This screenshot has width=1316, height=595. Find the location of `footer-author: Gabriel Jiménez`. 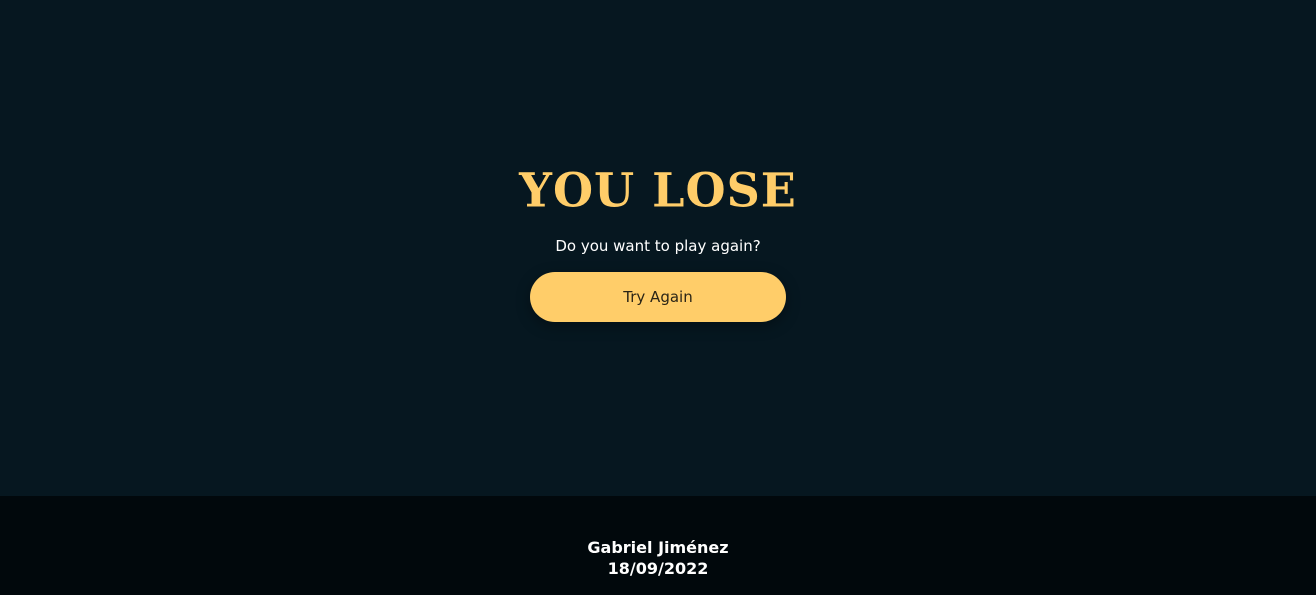

footer-author: Gabriel Jiménez is located at coordinates (658, 547).